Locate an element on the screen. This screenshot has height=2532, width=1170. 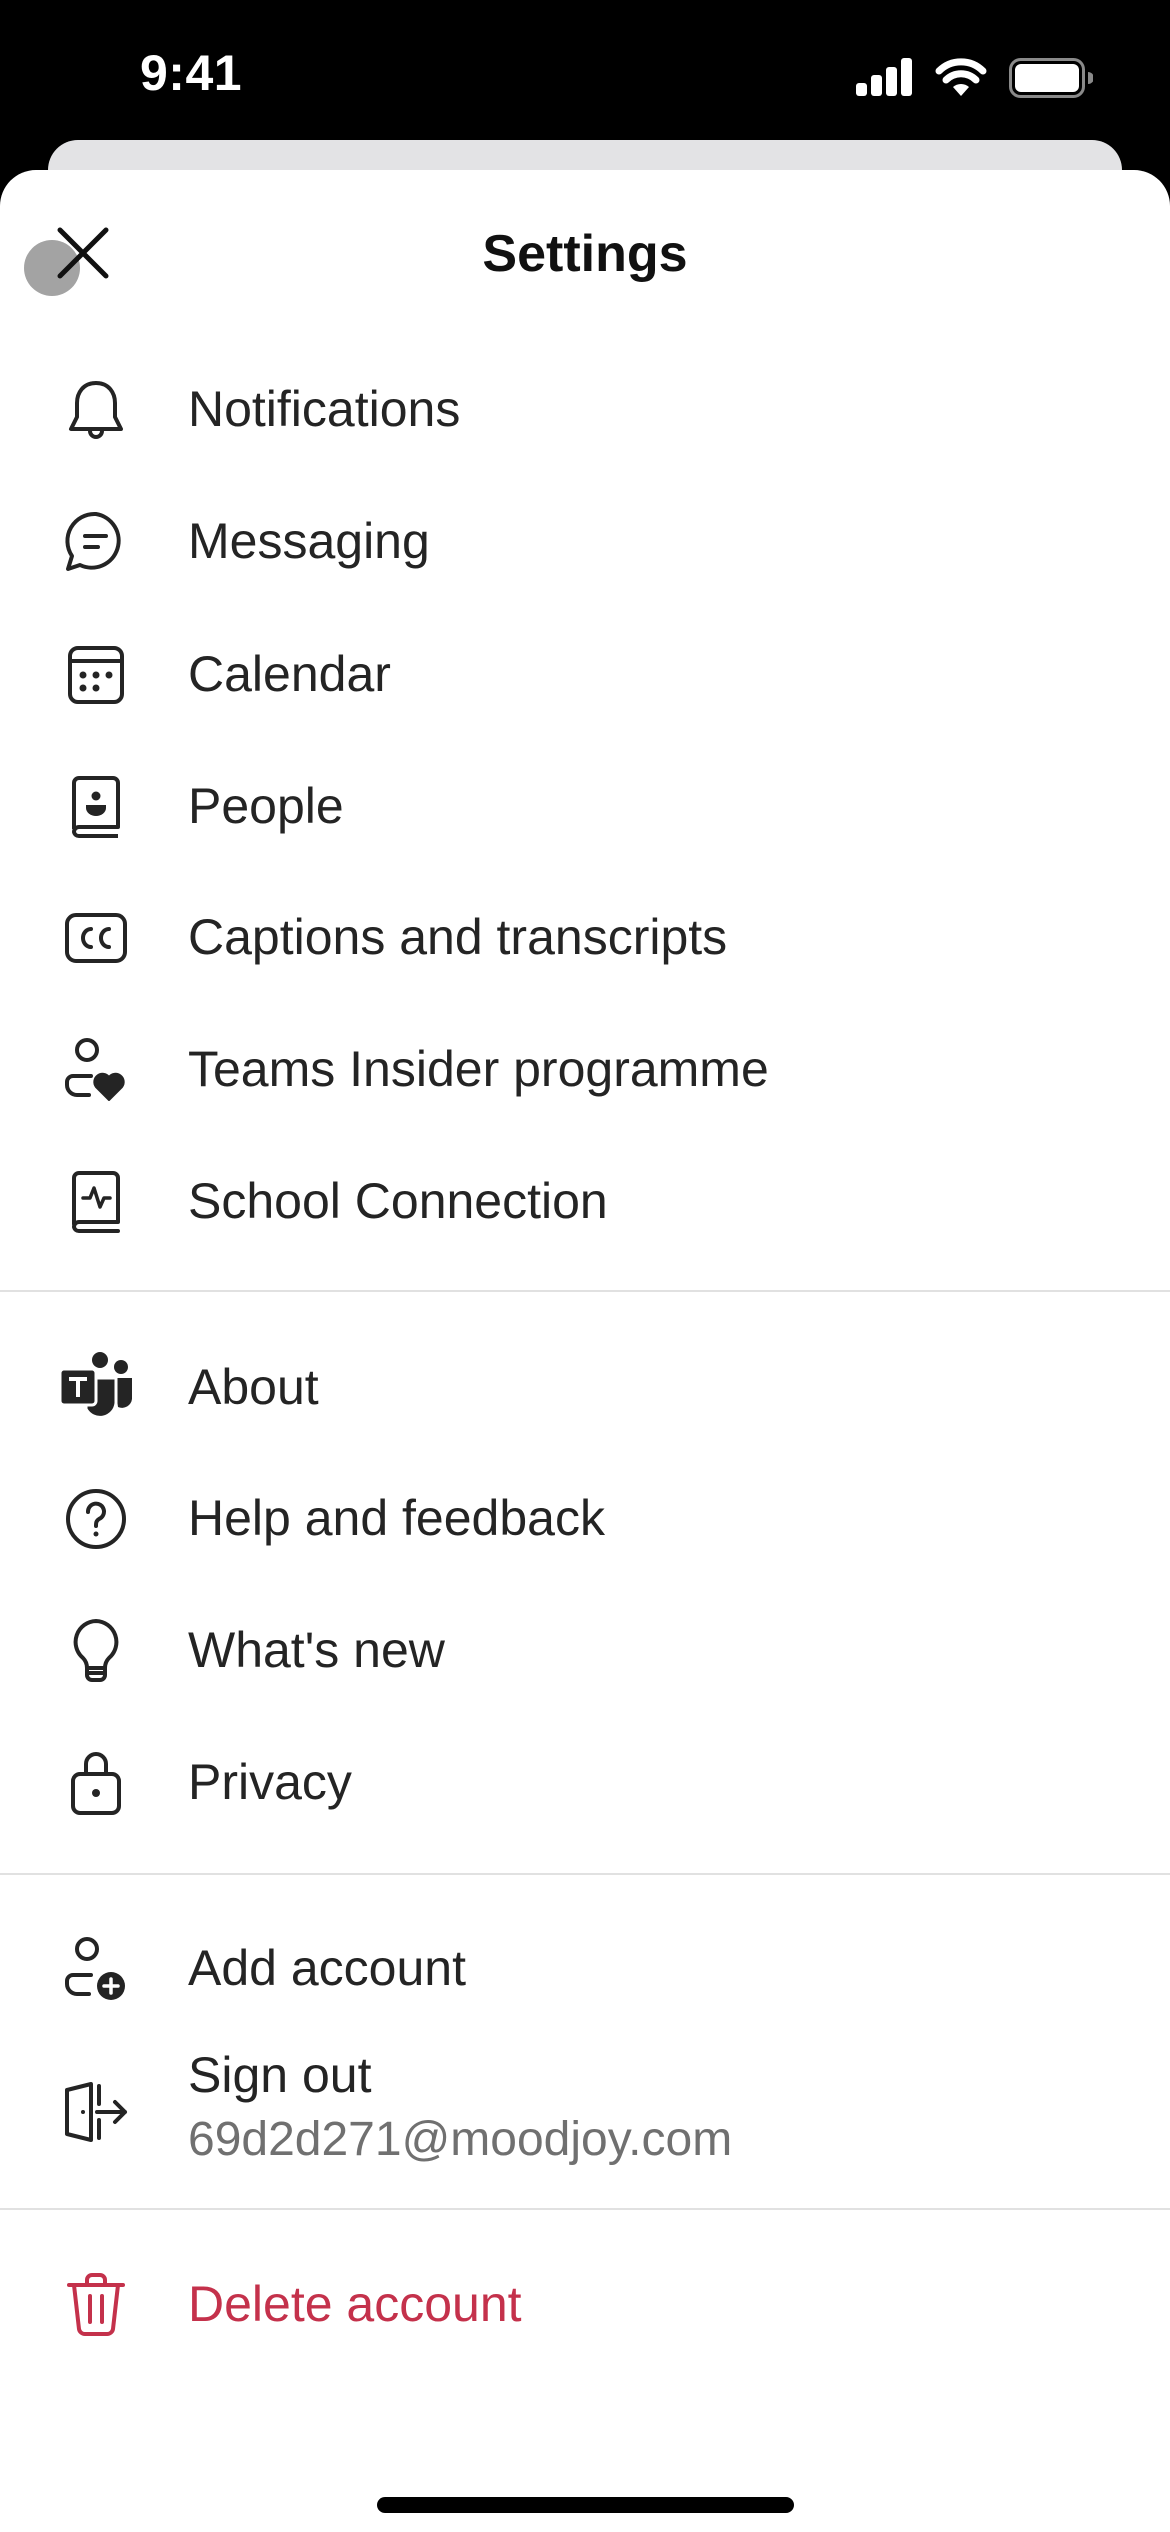
settings-item-add-account: Add account is located at coordinates (585, 1969).